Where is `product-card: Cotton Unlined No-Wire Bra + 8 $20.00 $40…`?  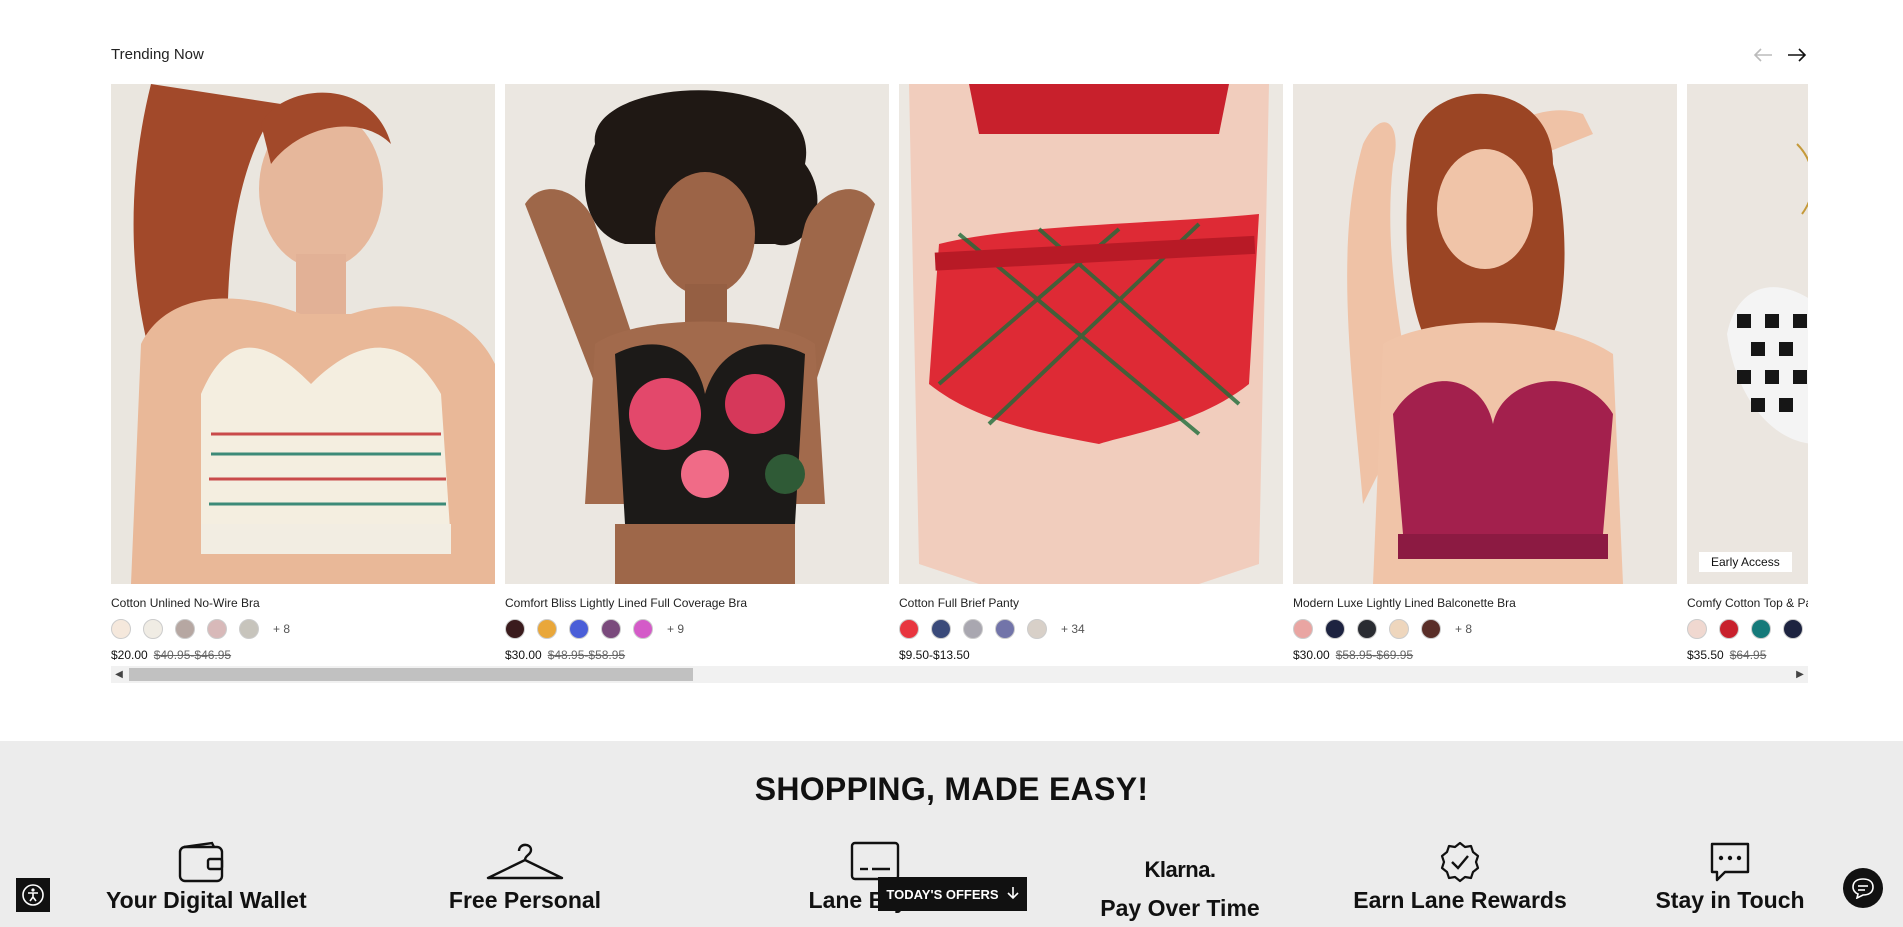 product-card: Cotton Unlined No-Wire Bra + 8 $20.00 $40… is located at coordinates (303, 373).